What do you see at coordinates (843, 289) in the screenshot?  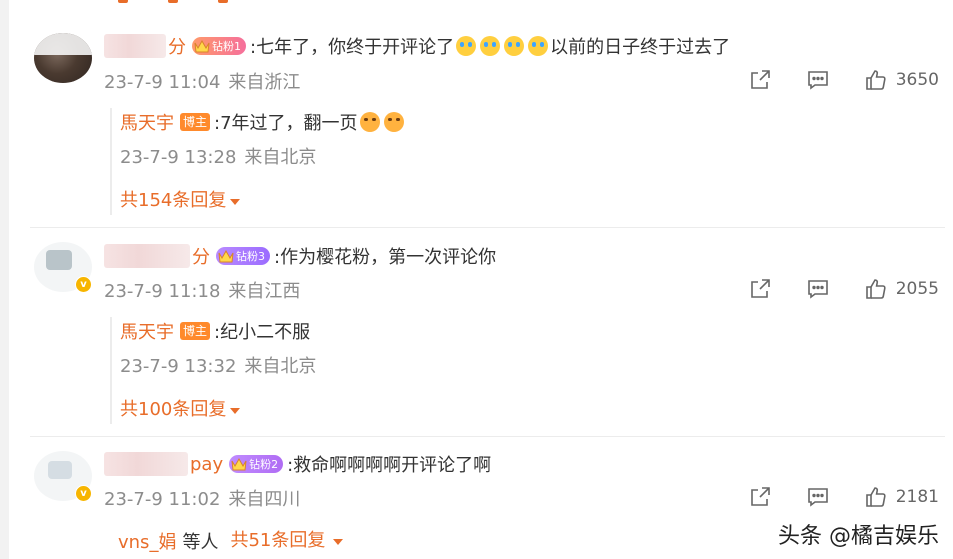 I see `comment-actions: 2055` at bounding box center [843, 289].